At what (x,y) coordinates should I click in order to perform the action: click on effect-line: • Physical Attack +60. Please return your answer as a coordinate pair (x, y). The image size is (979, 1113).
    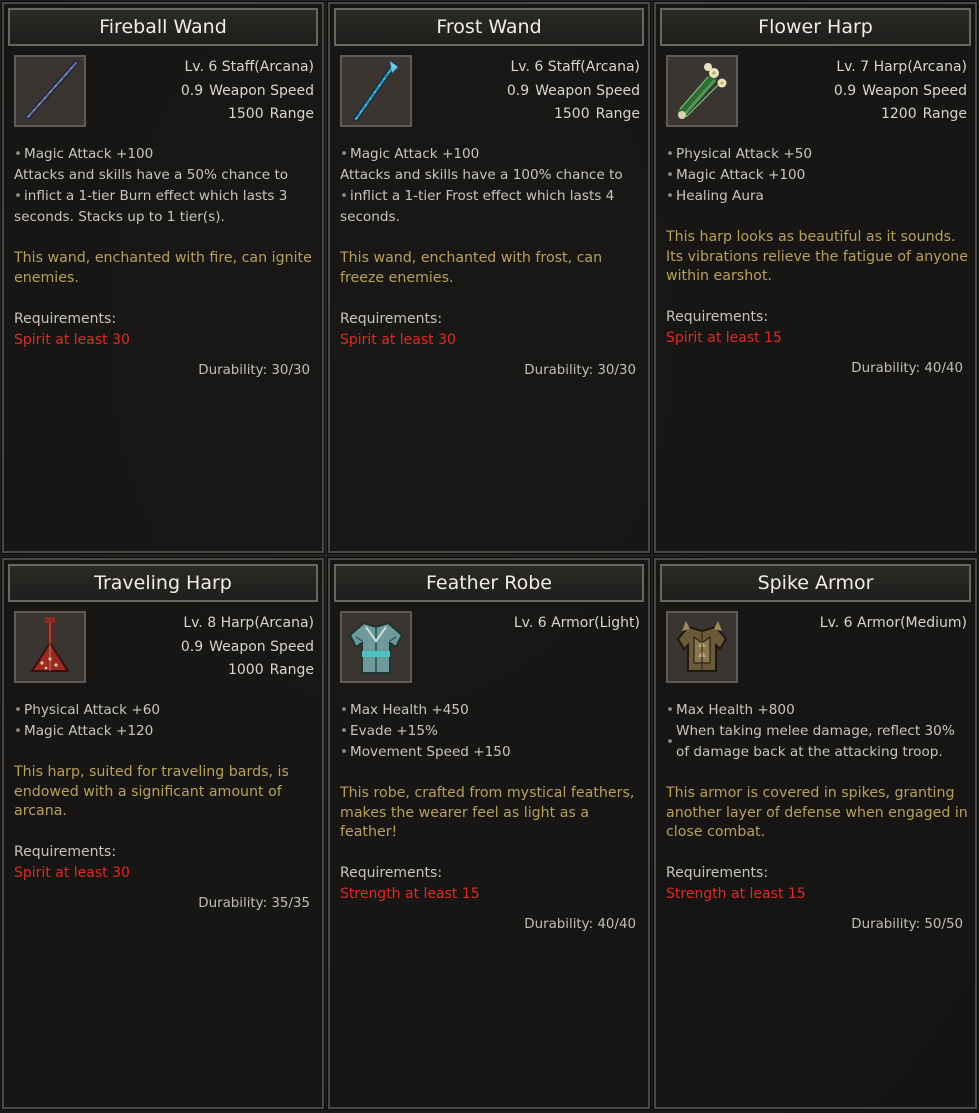
    Looking at the image, I should click on (165, 710).